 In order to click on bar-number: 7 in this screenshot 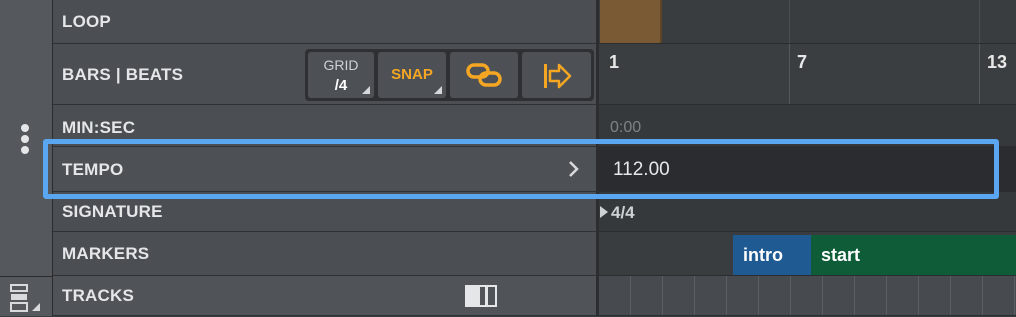, I will do `click(802, 62)`.